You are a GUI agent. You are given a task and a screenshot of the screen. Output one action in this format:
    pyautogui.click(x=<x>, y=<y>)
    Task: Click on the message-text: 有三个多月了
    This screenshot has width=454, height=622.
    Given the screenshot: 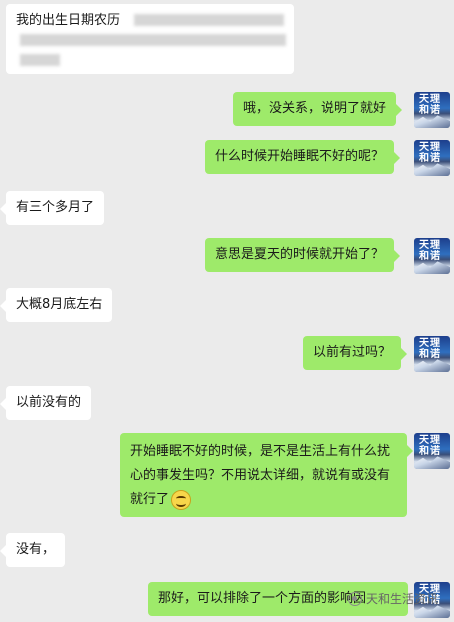 What is the action you would take?
    pyautogui.click(x=55, y=207)
    